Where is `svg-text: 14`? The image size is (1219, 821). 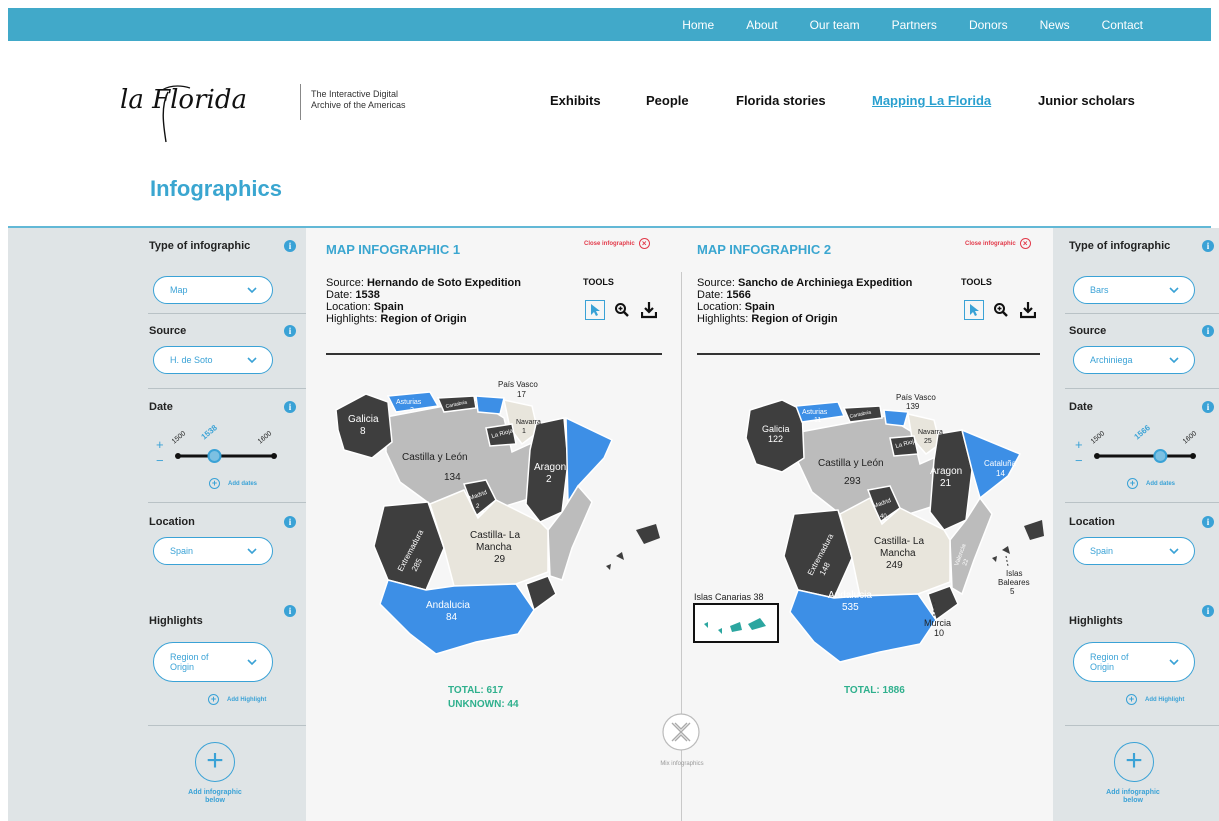 svg-text: 14 is located at coordinates (1000, 473).